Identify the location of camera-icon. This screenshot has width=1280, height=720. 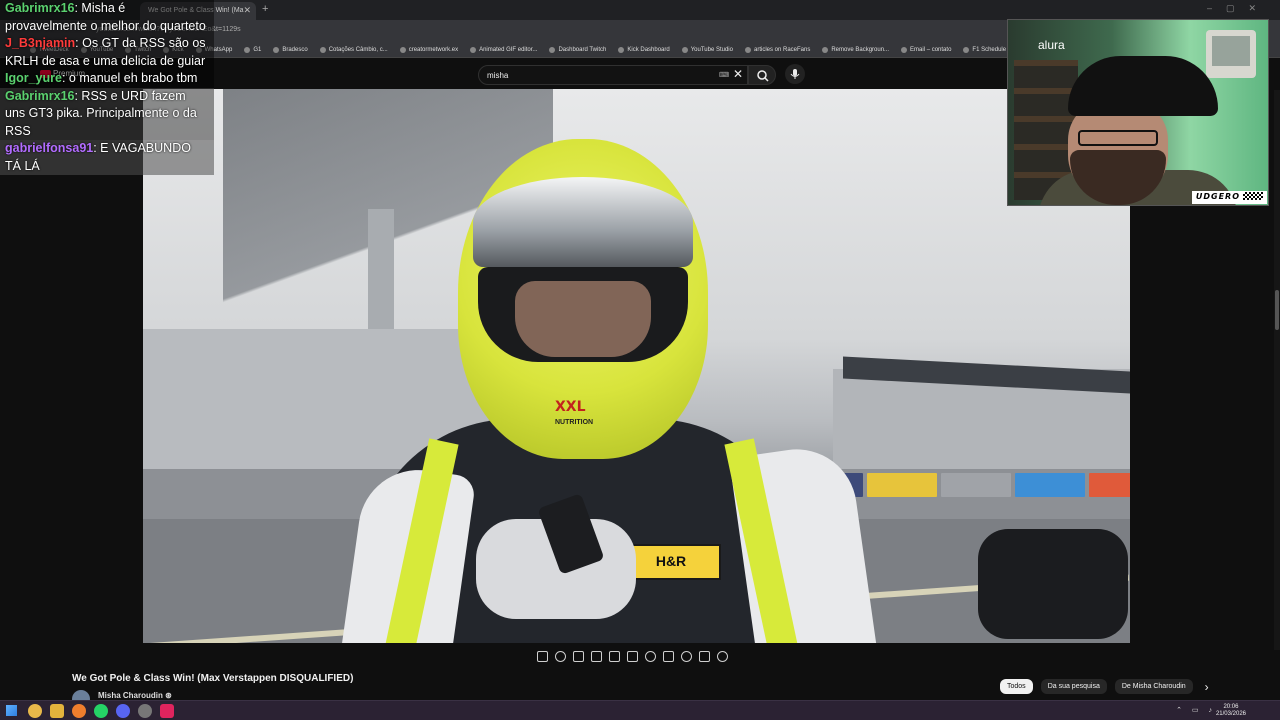
(686, 656).